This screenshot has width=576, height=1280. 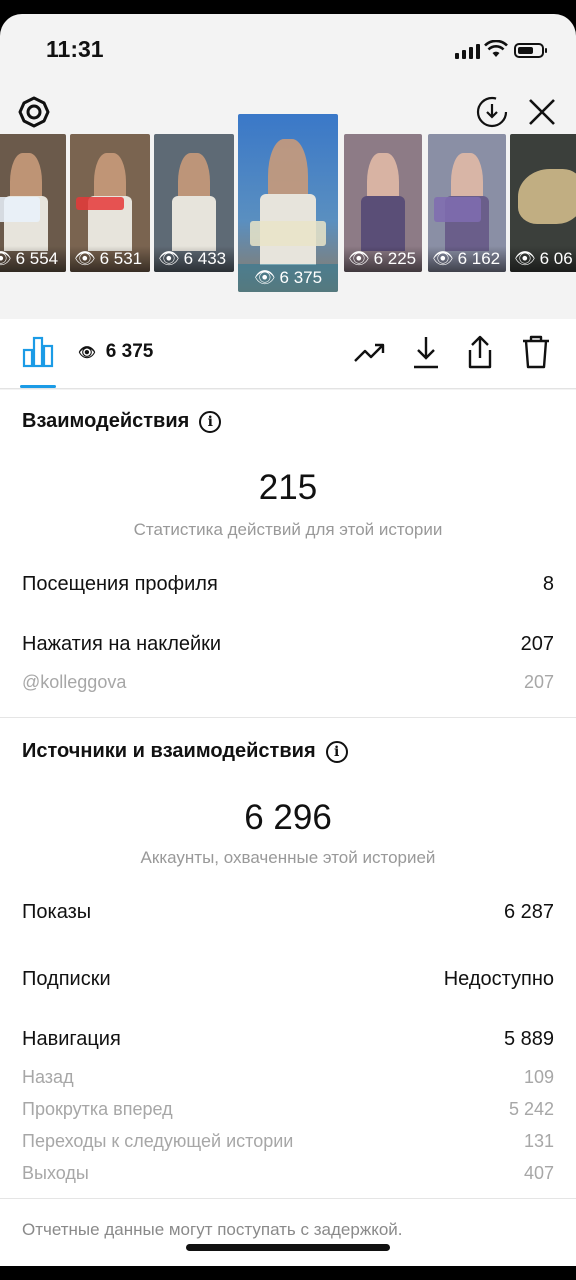 What do you see at coordinates (116, 351) in the screenshot?
I see `view-count: 👁 6 375` at bounding box center [116, 351].